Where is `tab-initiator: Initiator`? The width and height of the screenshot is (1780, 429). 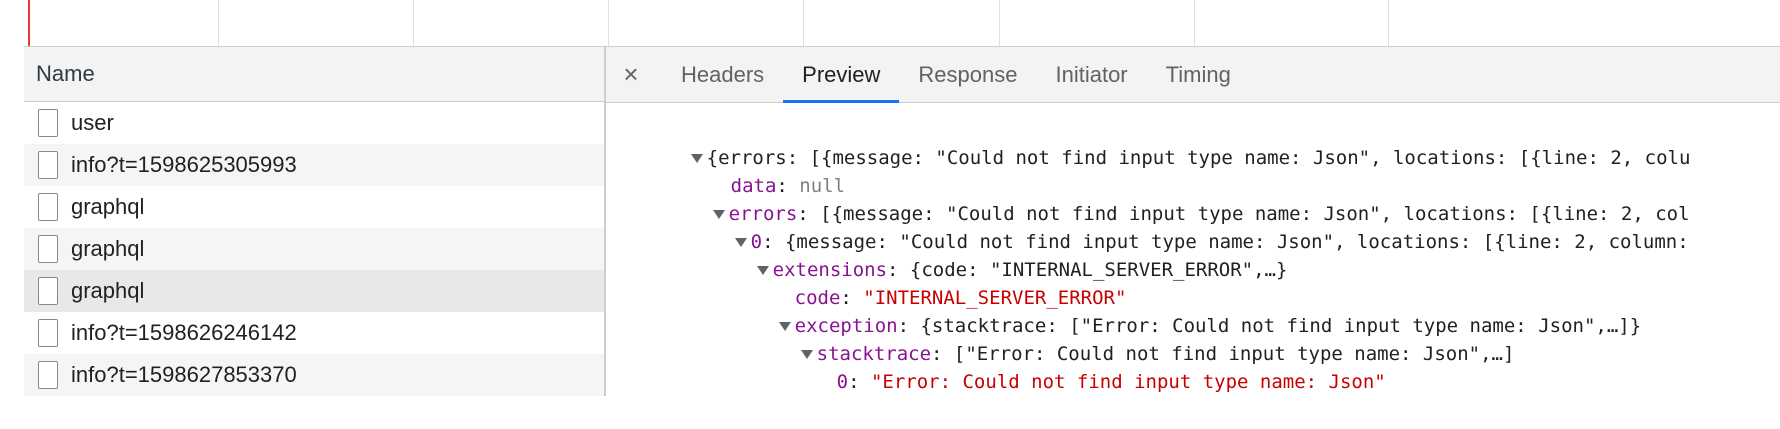
tab-initiator: Initiator is located at coordinates (1091, 74).